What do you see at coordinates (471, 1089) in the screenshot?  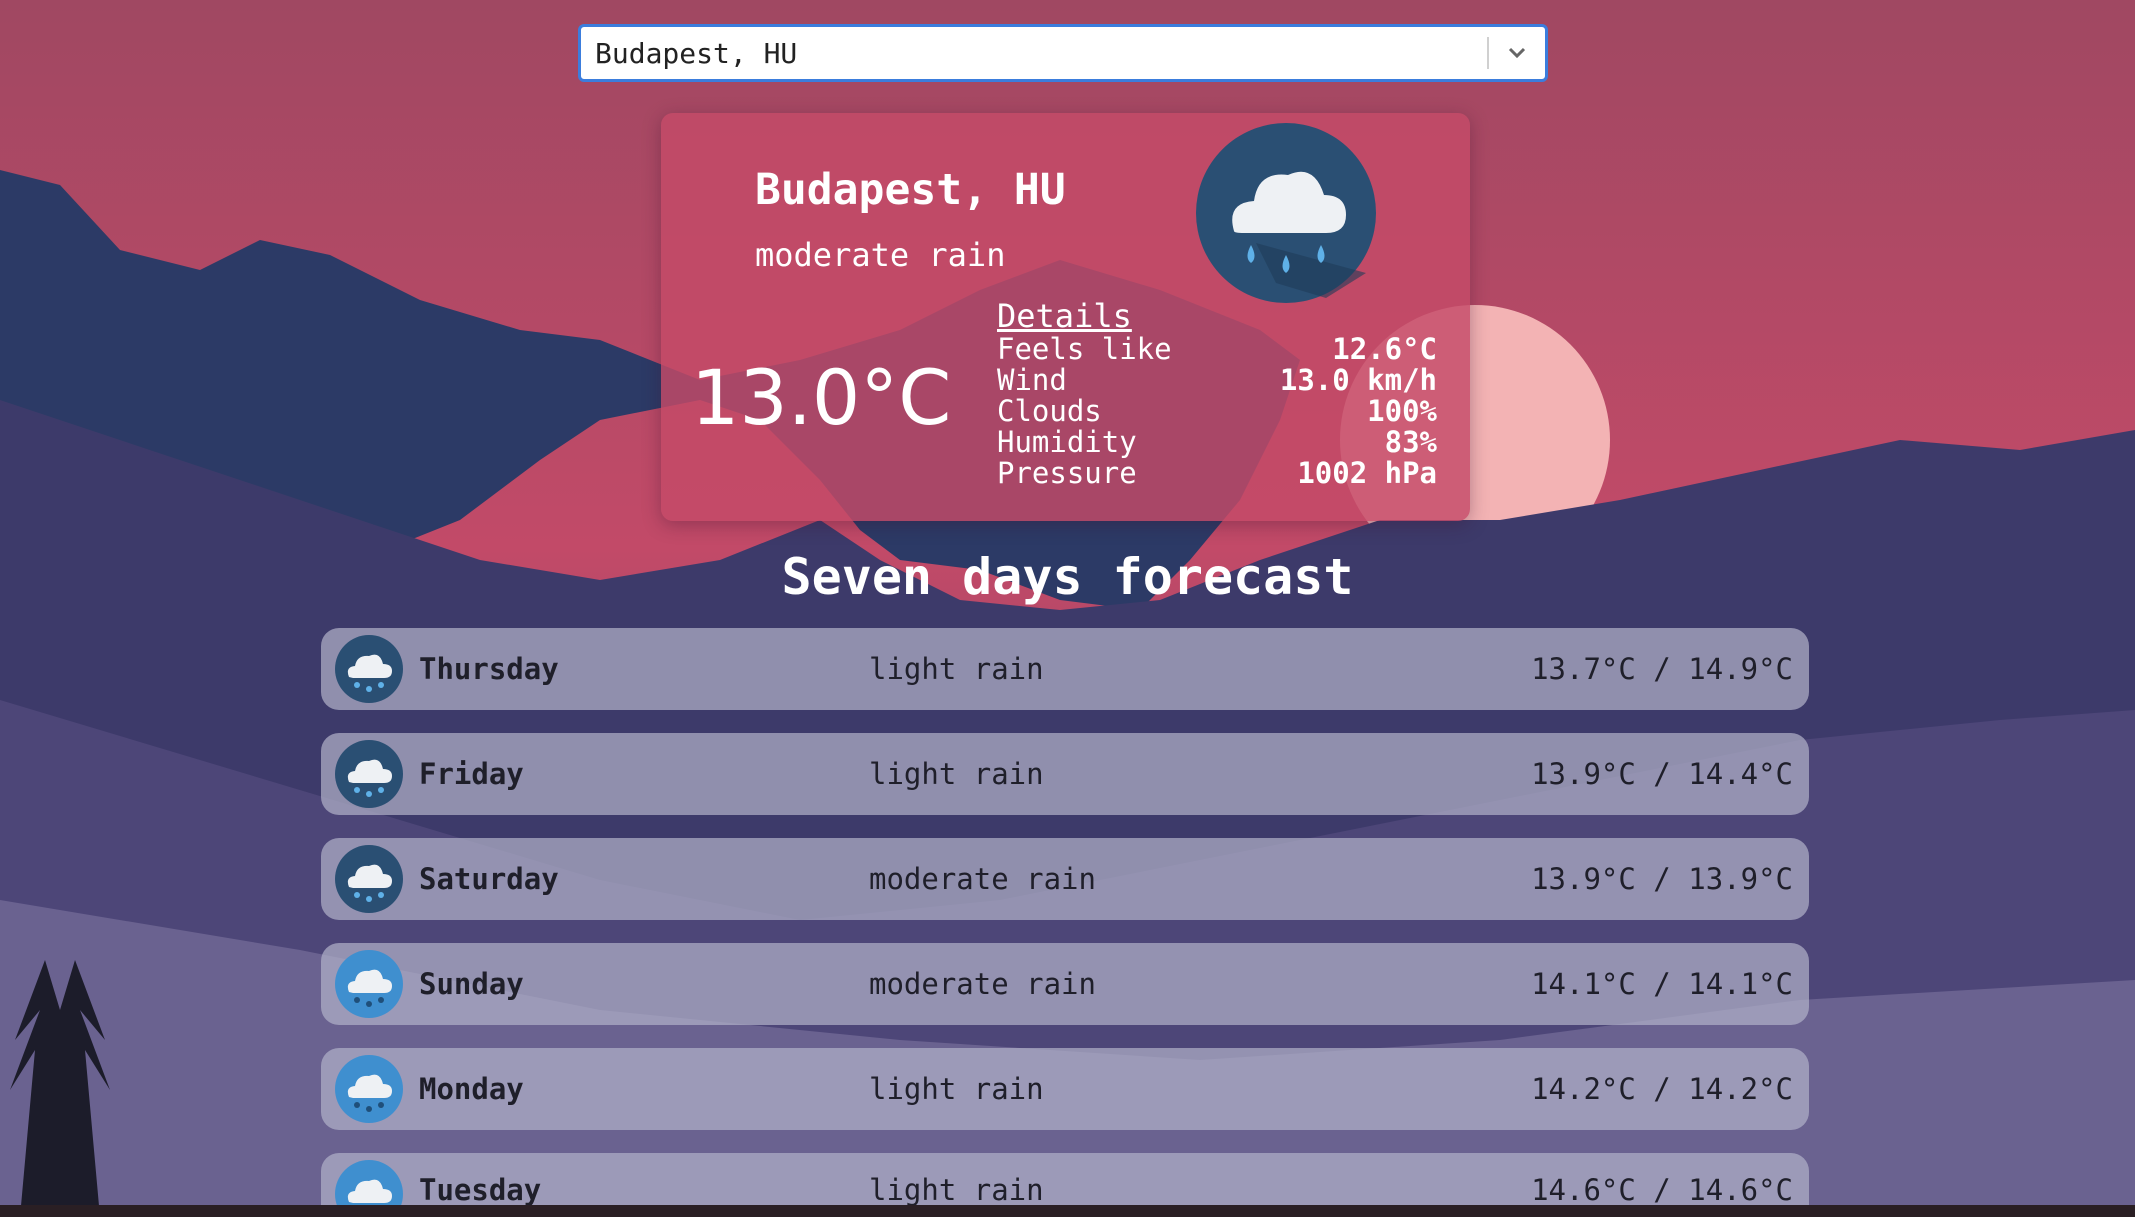 I see `forecast-day: Monday` at bounding box center [471, 1089].